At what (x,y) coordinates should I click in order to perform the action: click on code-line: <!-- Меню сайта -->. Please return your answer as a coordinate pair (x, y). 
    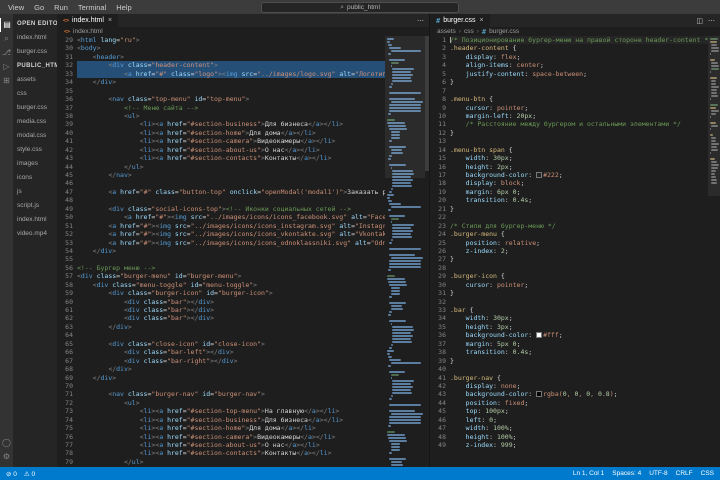
    Looking at the image, I should click on (231, 108).